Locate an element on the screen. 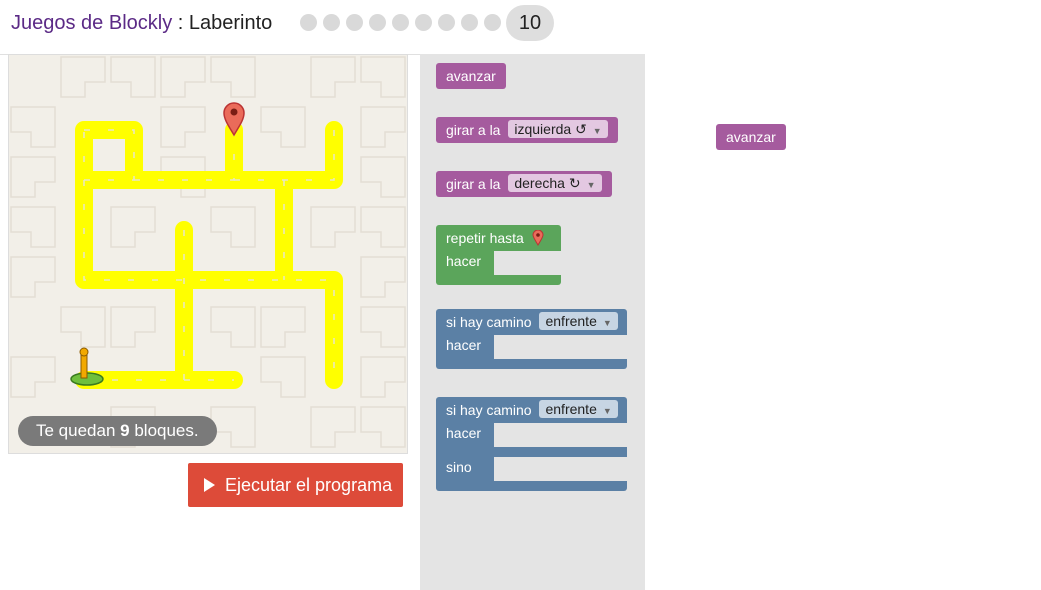 Image resolution: width=1041 pixels, height=590 pixels. remaining-prefix: Te quedan is located at coordinates (78, 430).